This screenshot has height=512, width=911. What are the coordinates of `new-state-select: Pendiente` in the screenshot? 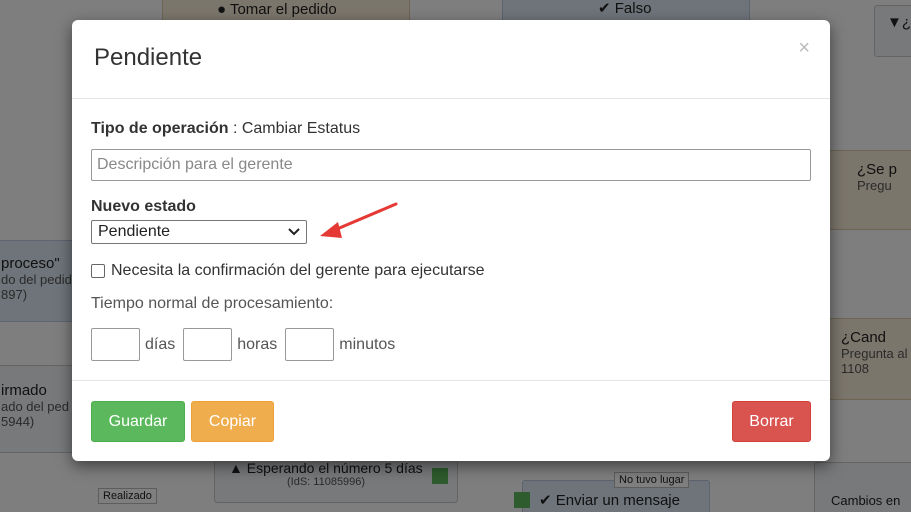 It's located at (199, 232).